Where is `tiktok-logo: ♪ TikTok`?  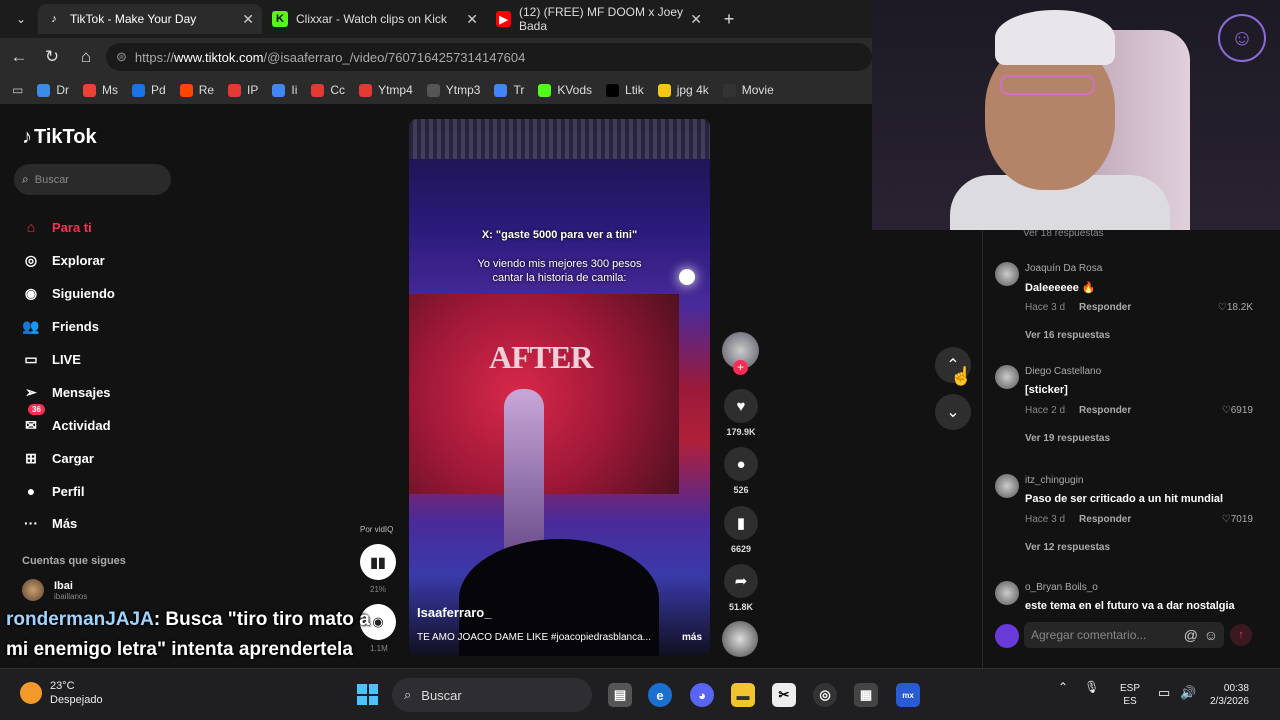
tiktok-logo: ♪ TikTok is located at coordinates (59, 137).